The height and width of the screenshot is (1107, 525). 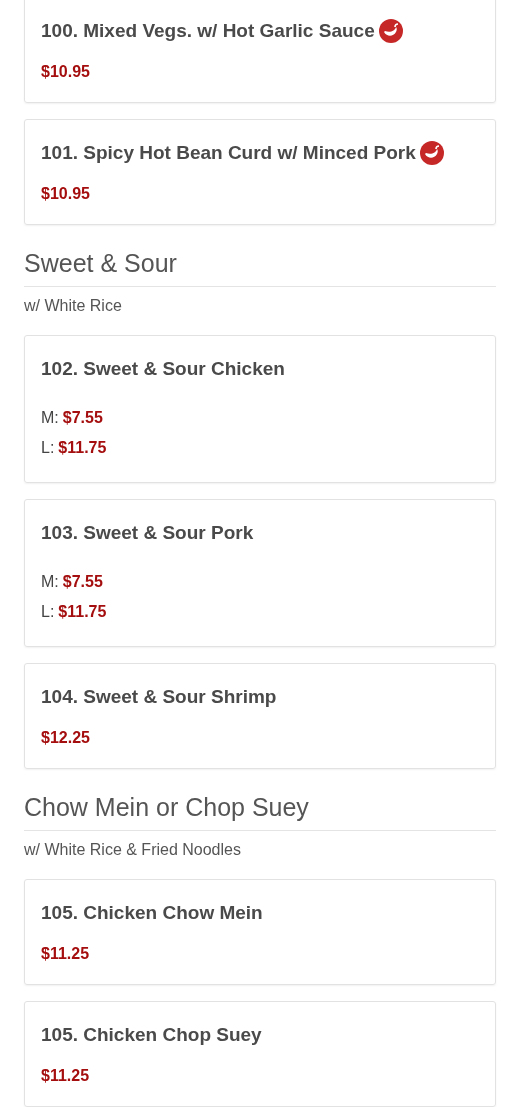 I want to click on item-name: 100. Mixed Vegs. w/ Hot Garlic Sauce, so click(x=208, y=31).